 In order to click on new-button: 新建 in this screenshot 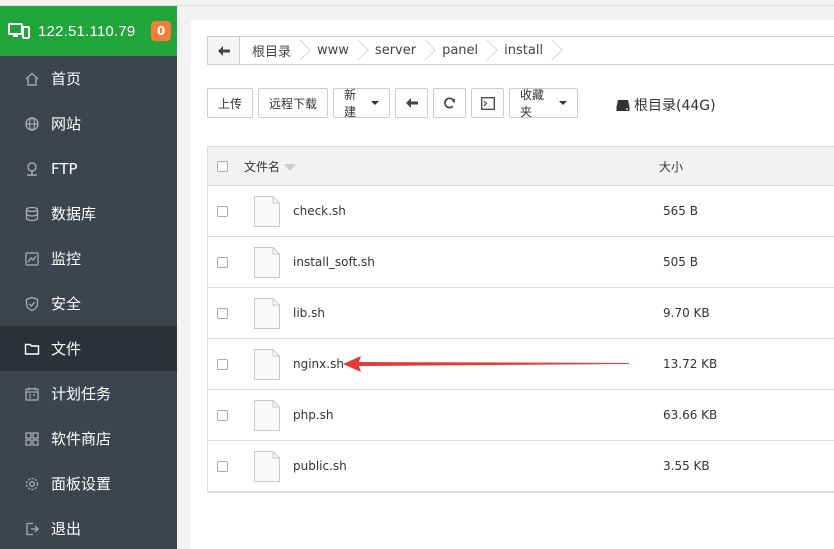, I will do `click(361, 103)`.